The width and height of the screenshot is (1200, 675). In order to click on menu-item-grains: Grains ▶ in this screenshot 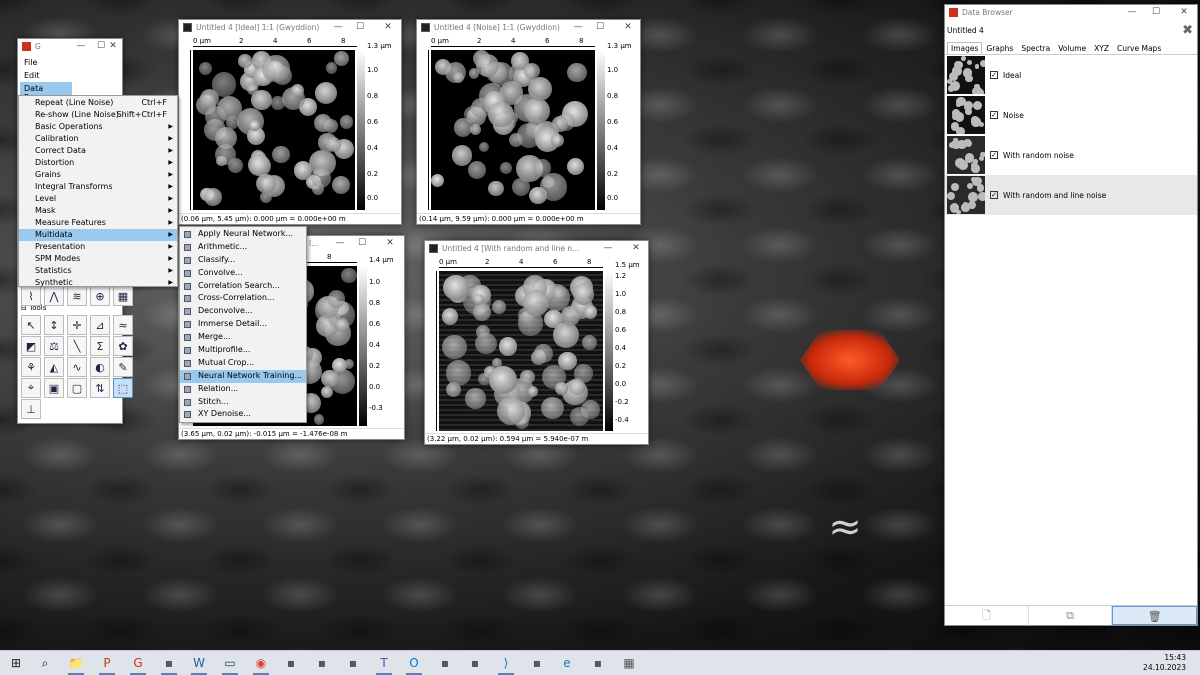, I will do `click(98, 175)`.